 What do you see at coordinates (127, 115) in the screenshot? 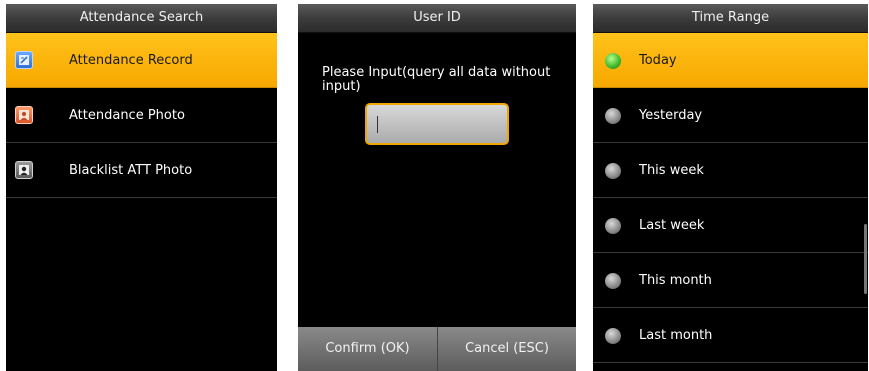
I see `menu-item-label: Attendance Photo` at bounding box center [127, 115].